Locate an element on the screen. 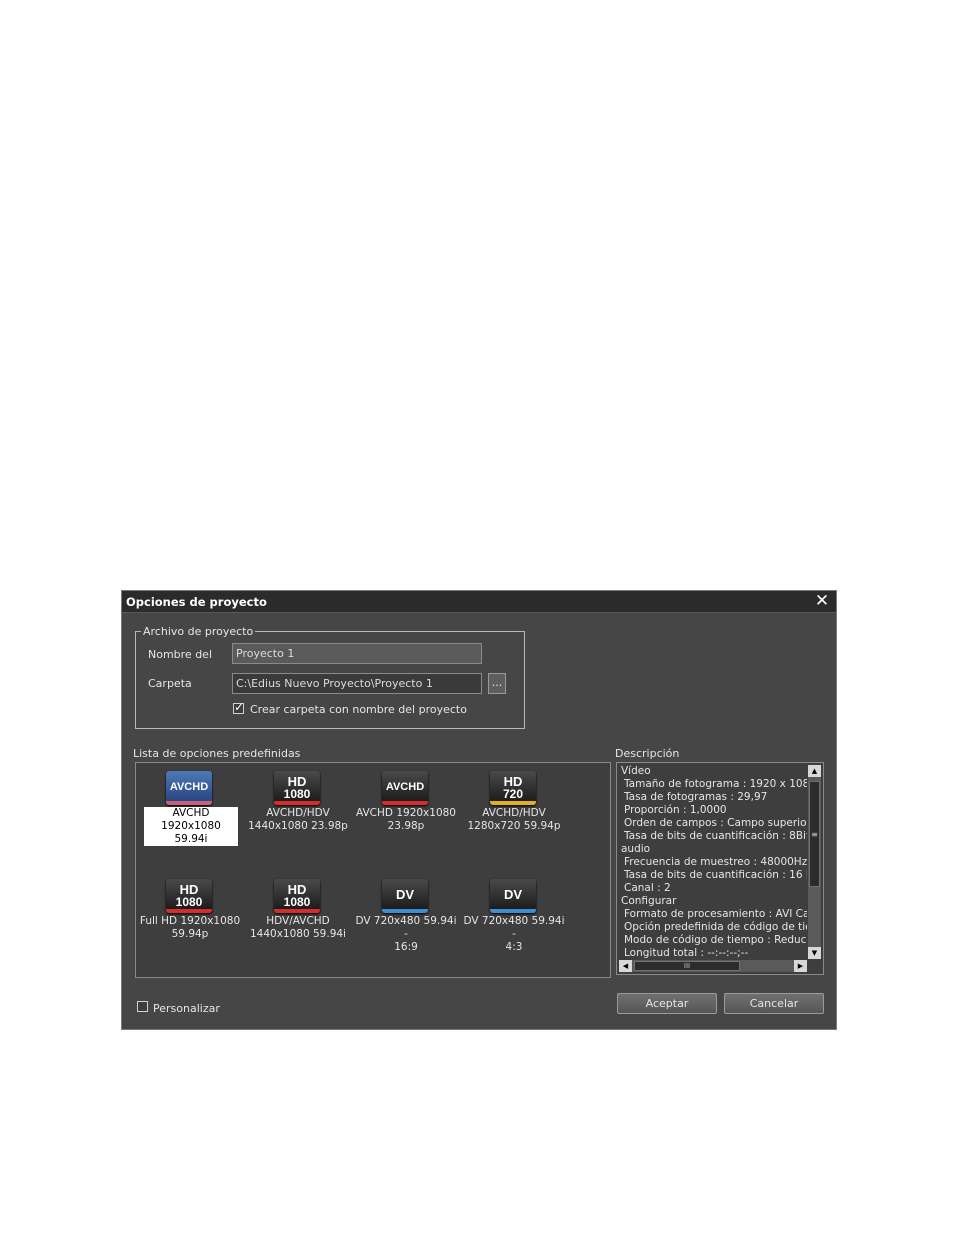 This screenshot has width=954, height=1235. scroll-up-icon: ▲ is located at coordinates (814, 771).